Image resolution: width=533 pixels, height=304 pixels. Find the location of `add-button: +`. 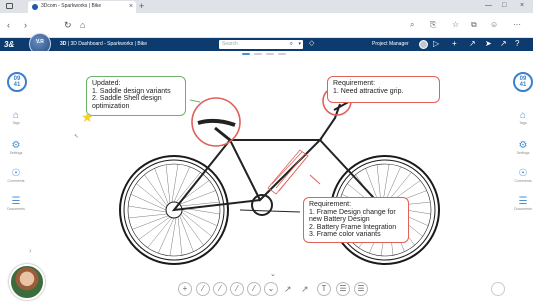

add-button: + is located at coordinates (185, 289).